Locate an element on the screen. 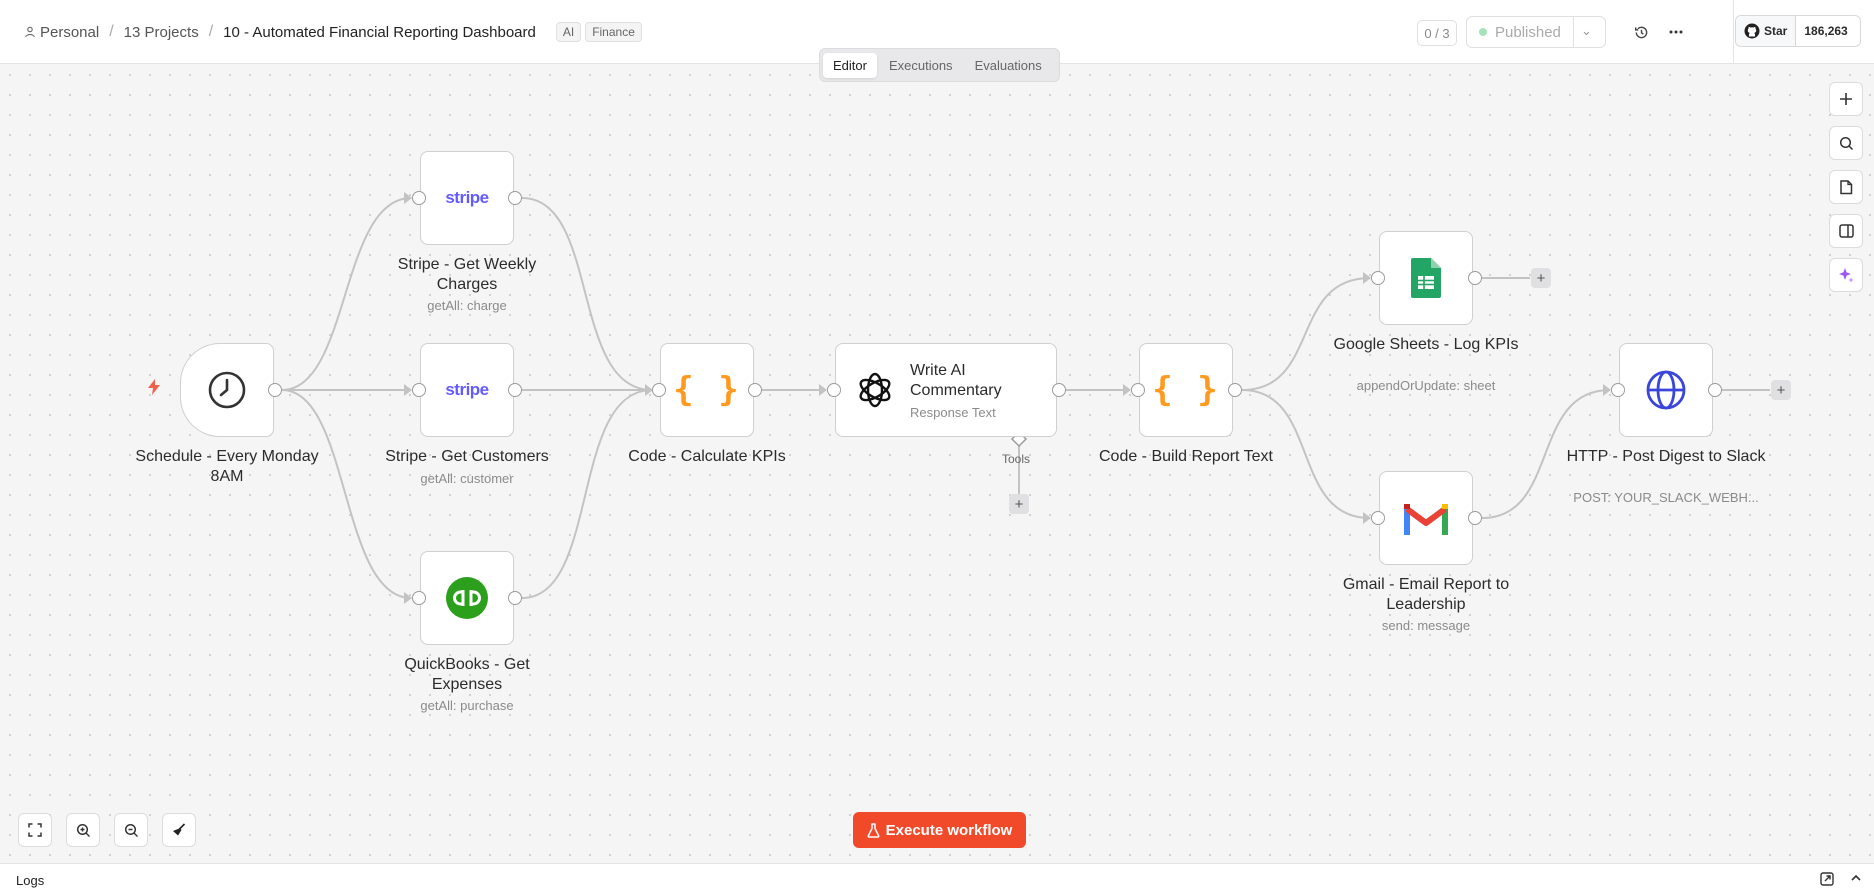  tab-evaluations: Evaluations is located at coordinates (1008, 65).